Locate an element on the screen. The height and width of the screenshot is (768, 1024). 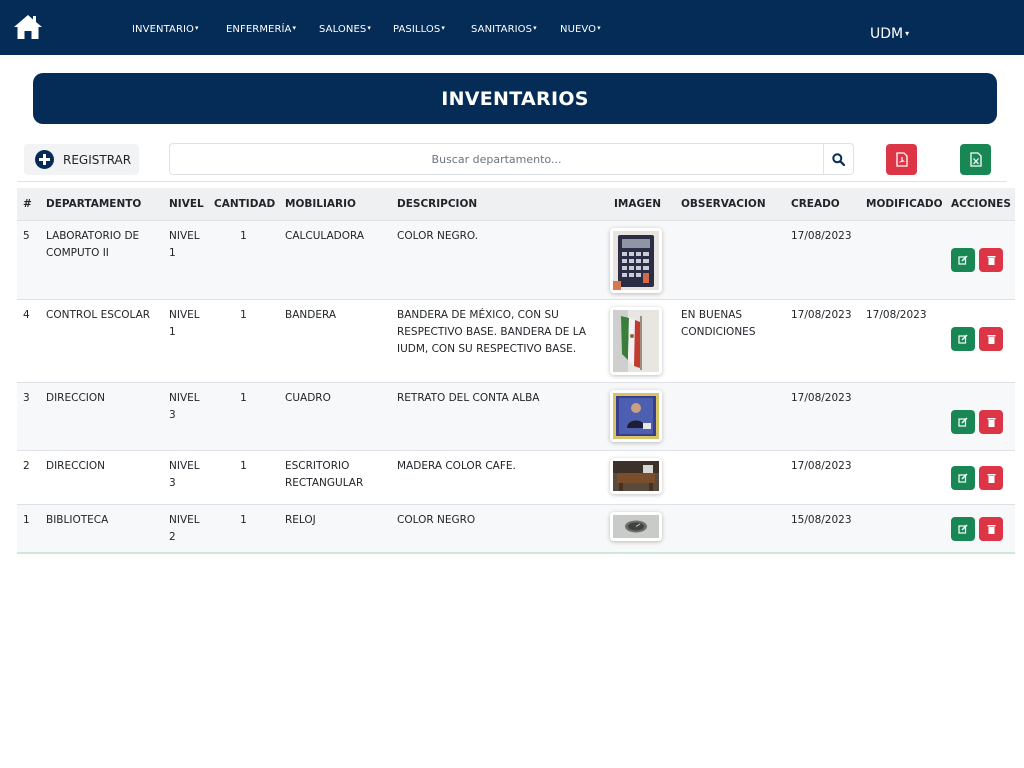
home-icon is located at coordinates (28, 27).